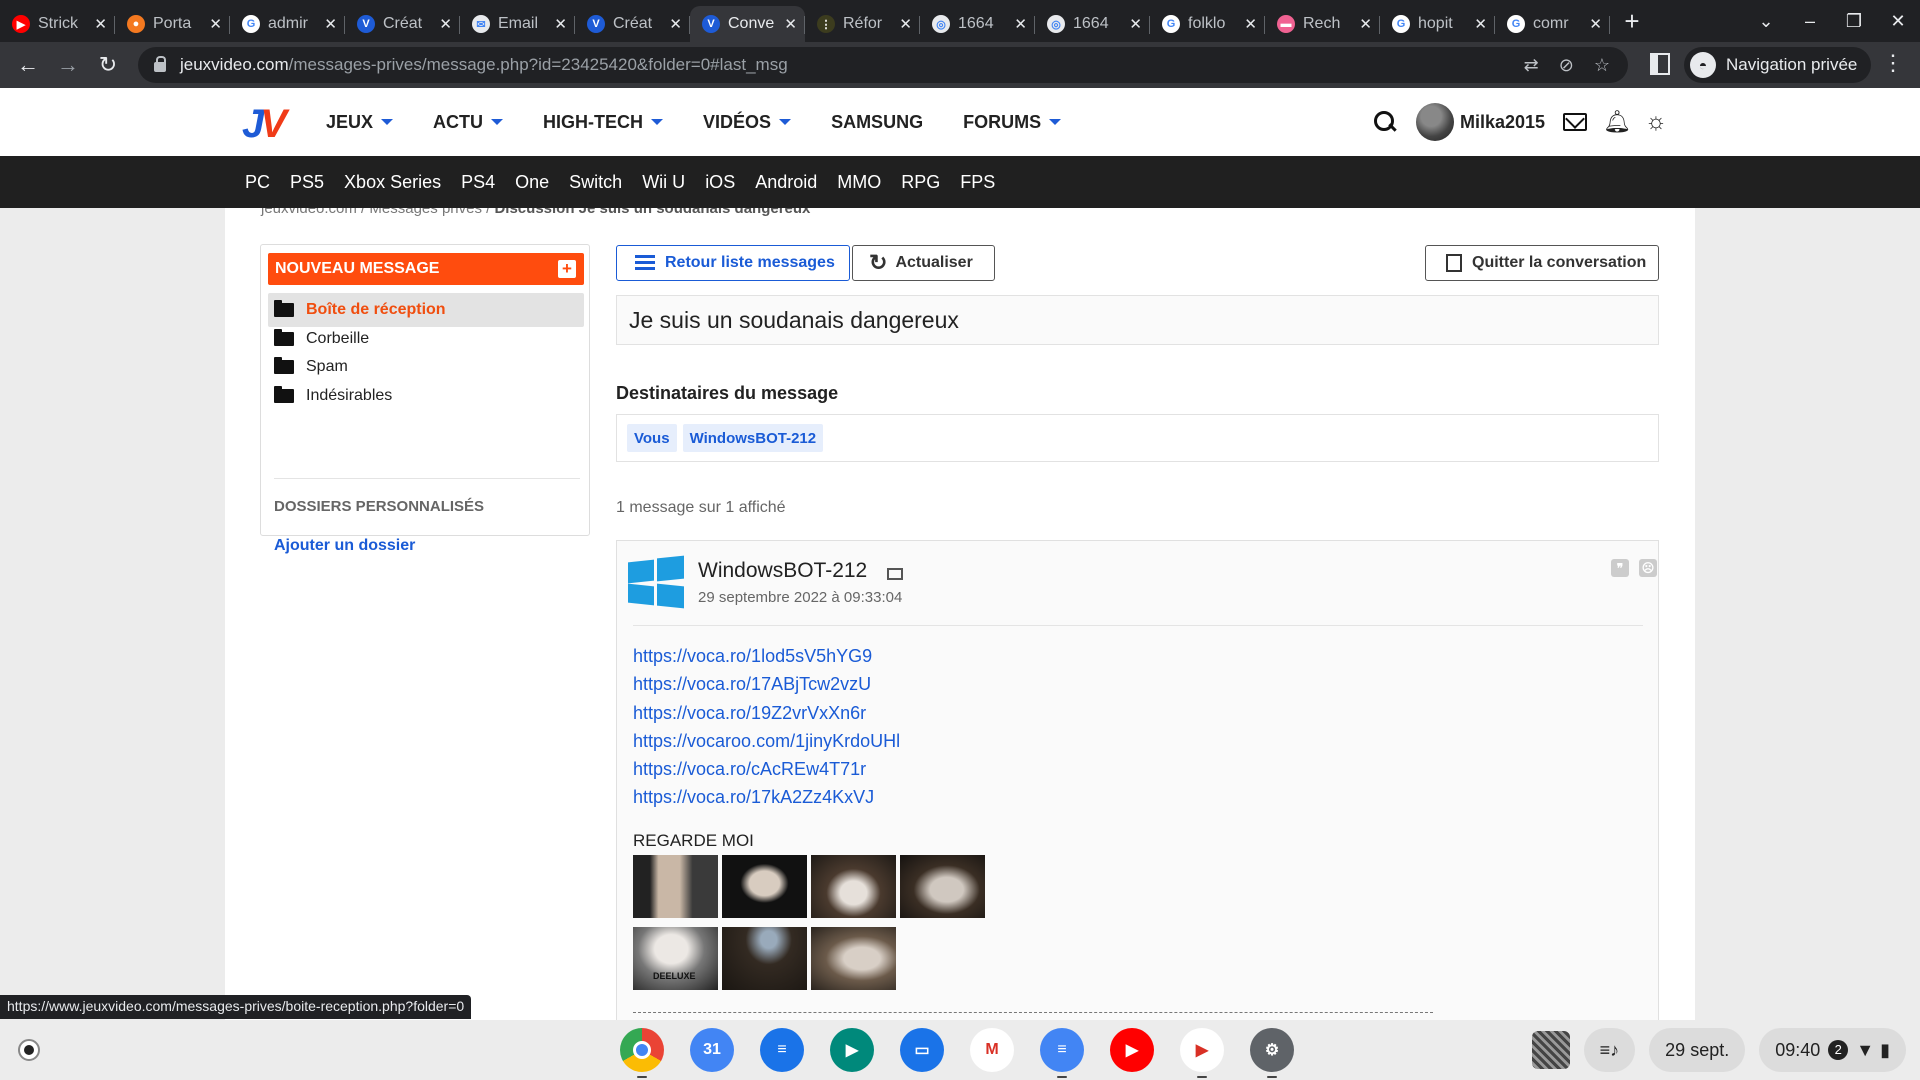 This screenshot has height=1080, width=1920. Describe the element at coordinates (859, 182) in the screenshot. I see `platform-link: MMO` at that location.